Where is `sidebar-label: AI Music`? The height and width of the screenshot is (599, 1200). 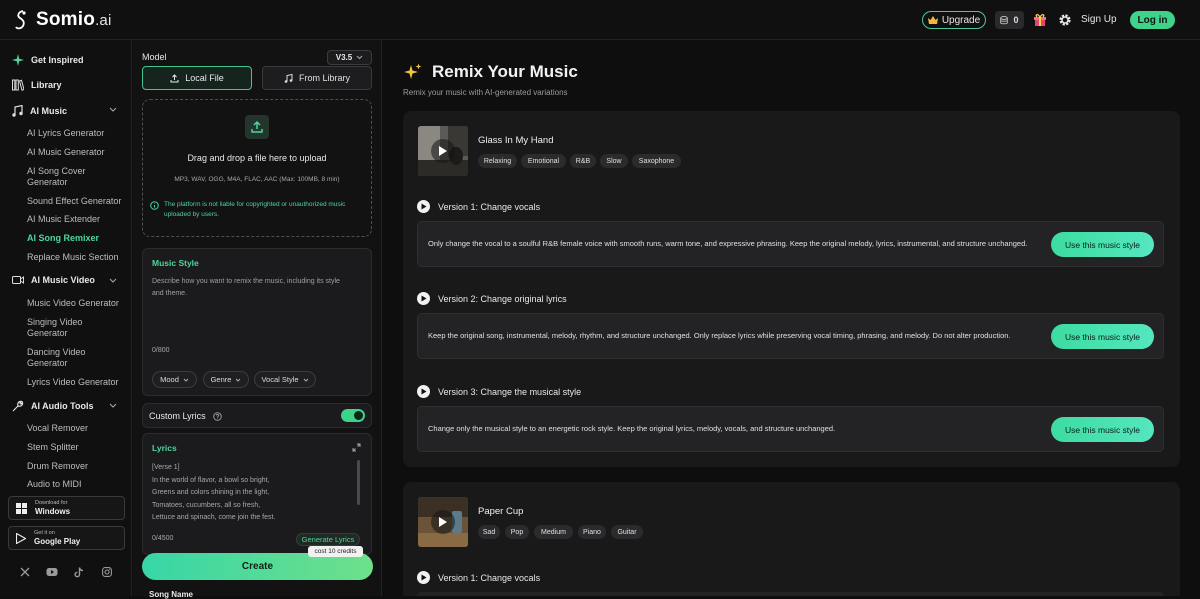 sidebar-label: AI Music is located at coordinates (49, 111).